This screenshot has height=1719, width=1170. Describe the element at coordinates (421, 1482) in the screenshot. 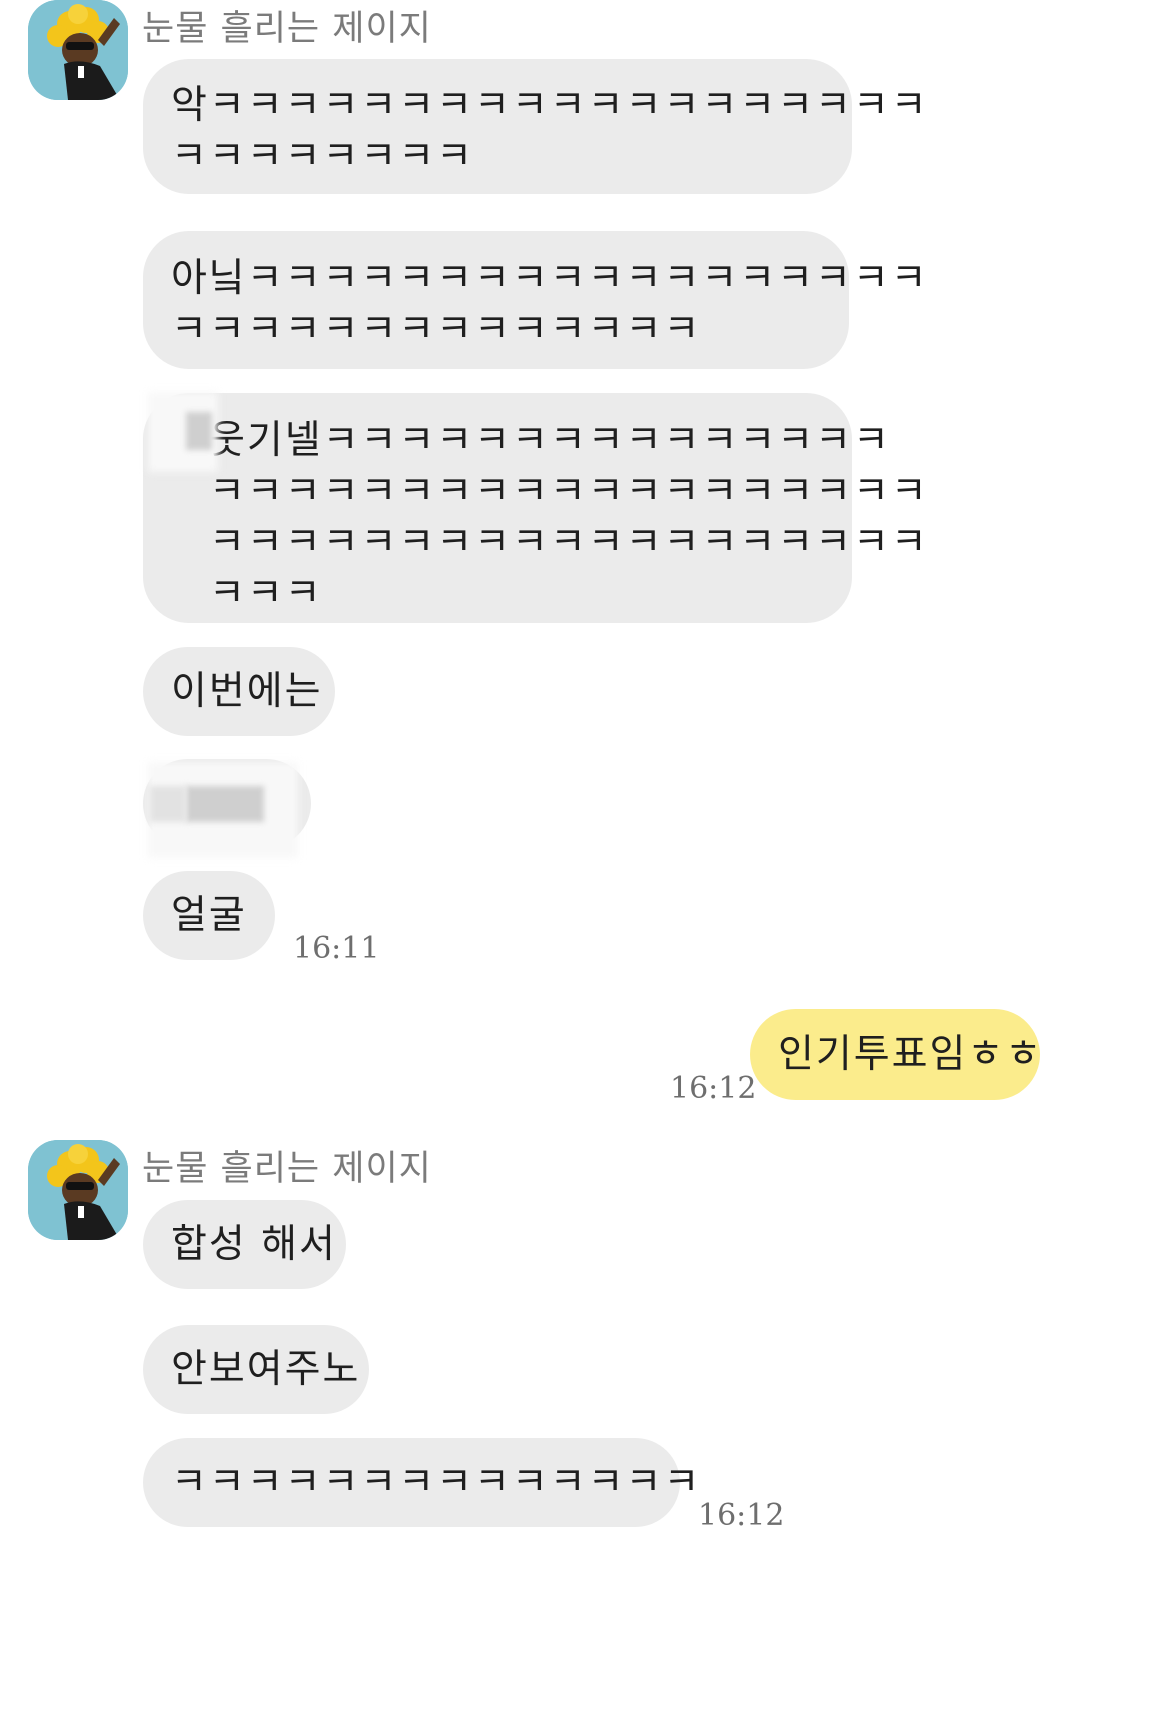

I see `message-bubble-9: ㅋㅋㅋㅋㅋㅋㅋㅋㅋㅋㅋㅋㅋㅋ` at that location.